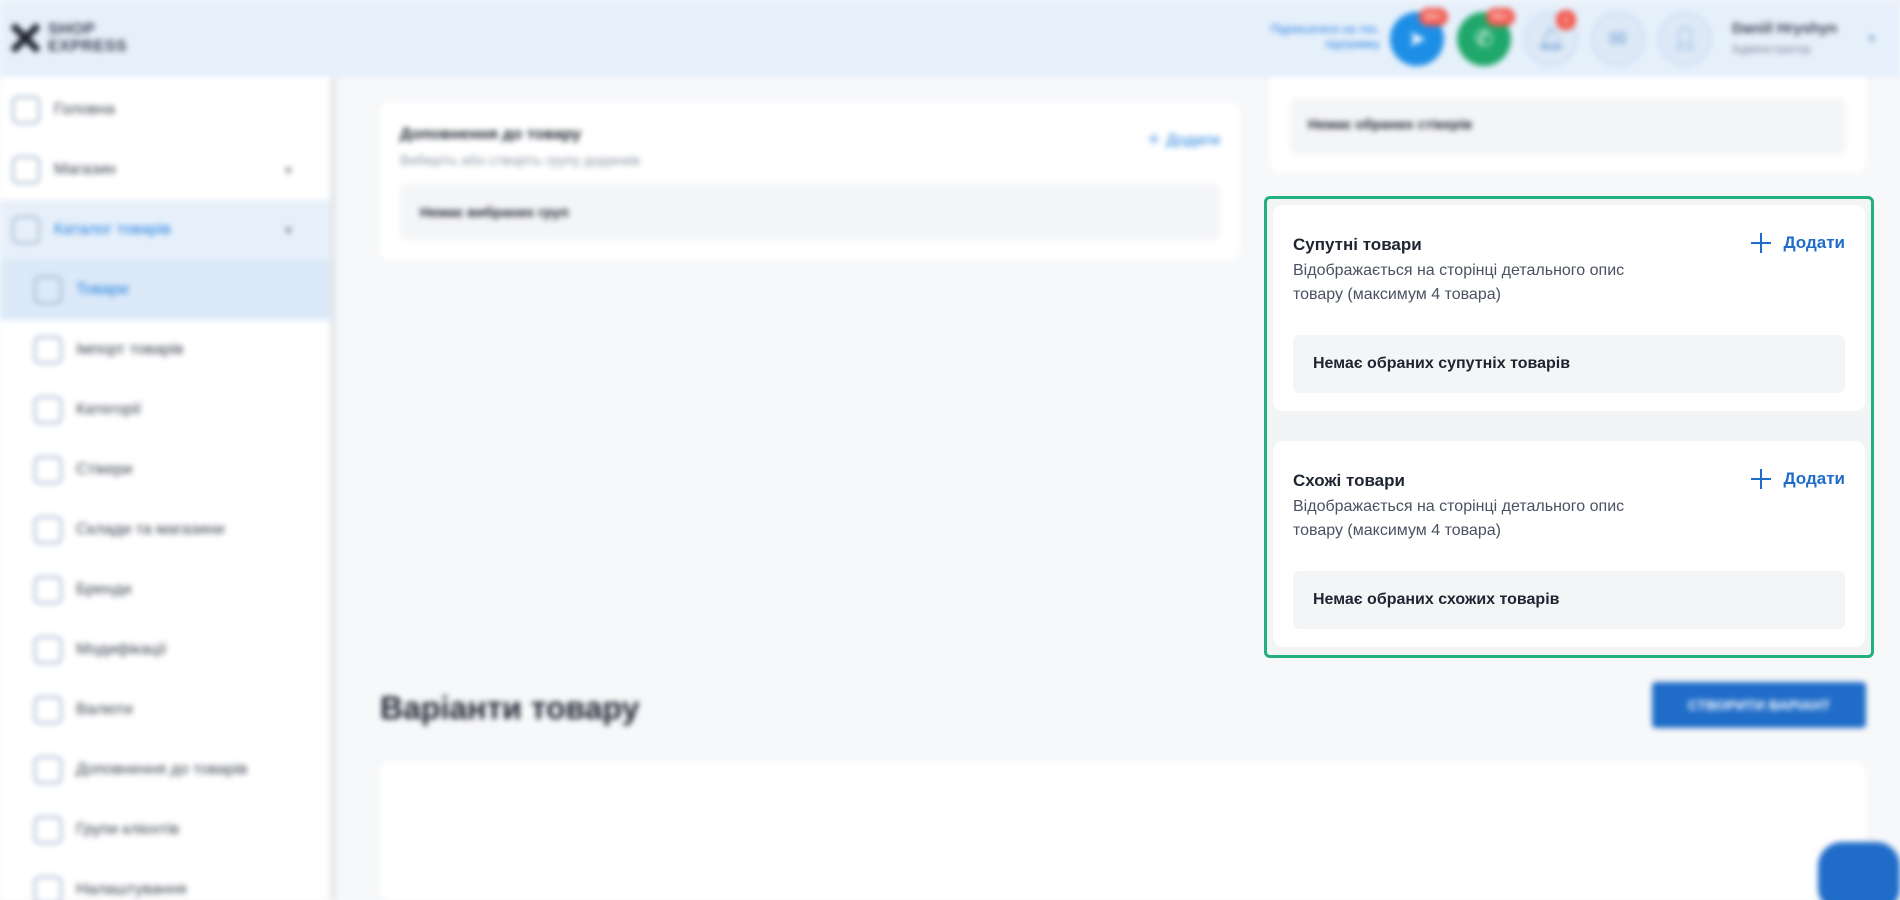 The image size is (1900, 900). Describe the element at coordinates (48, 530) in the screenshot. I see `warehouse-icon` at that location.